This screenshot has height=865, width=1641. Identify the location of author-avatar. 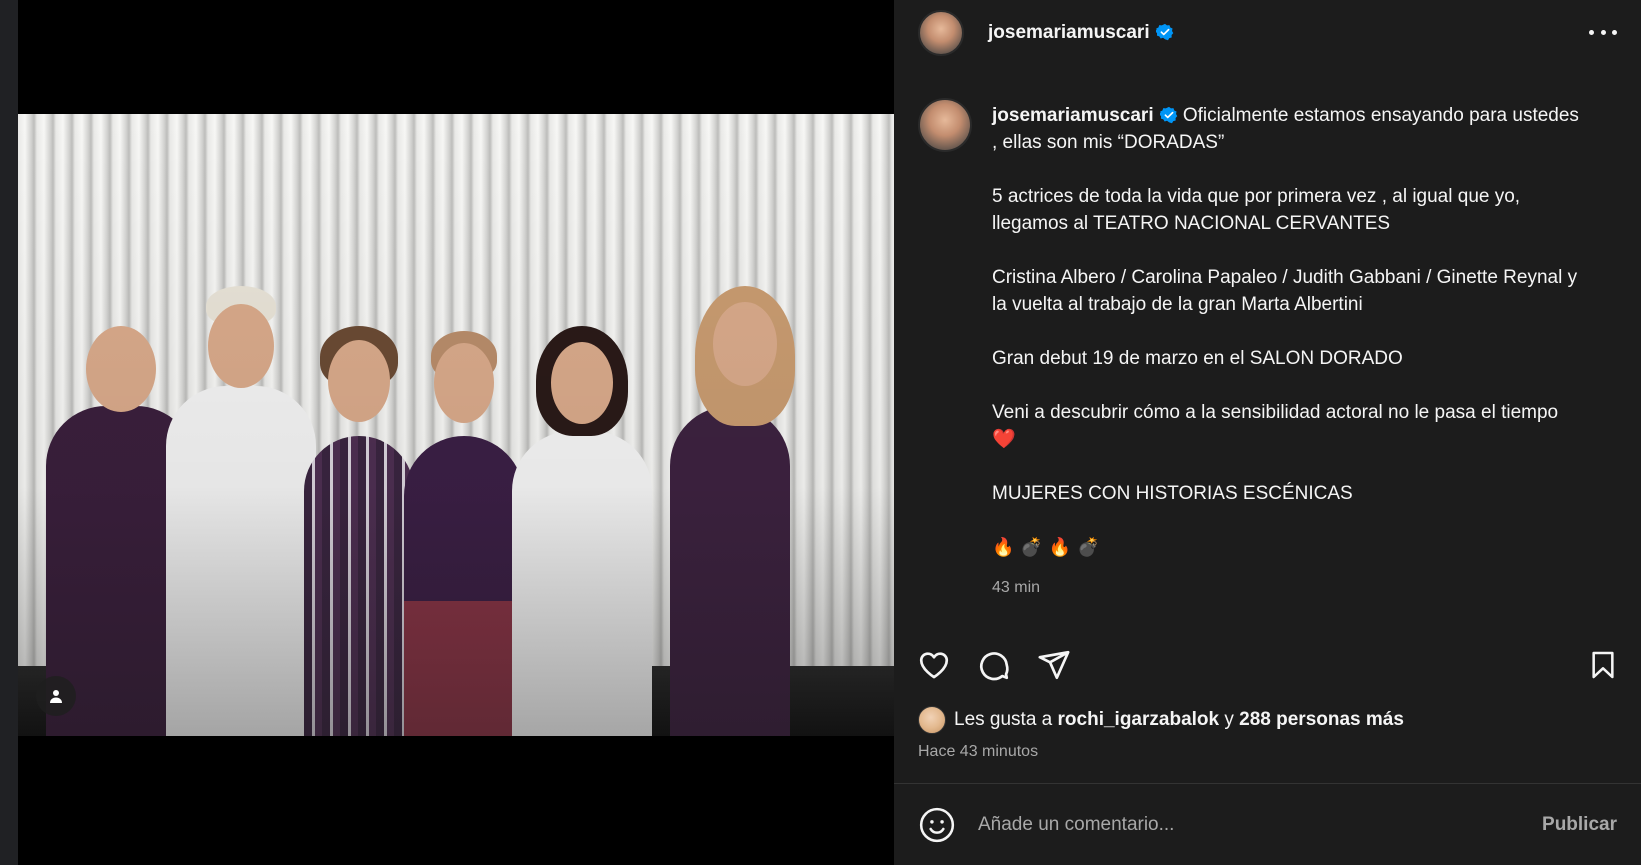
(941, 33).